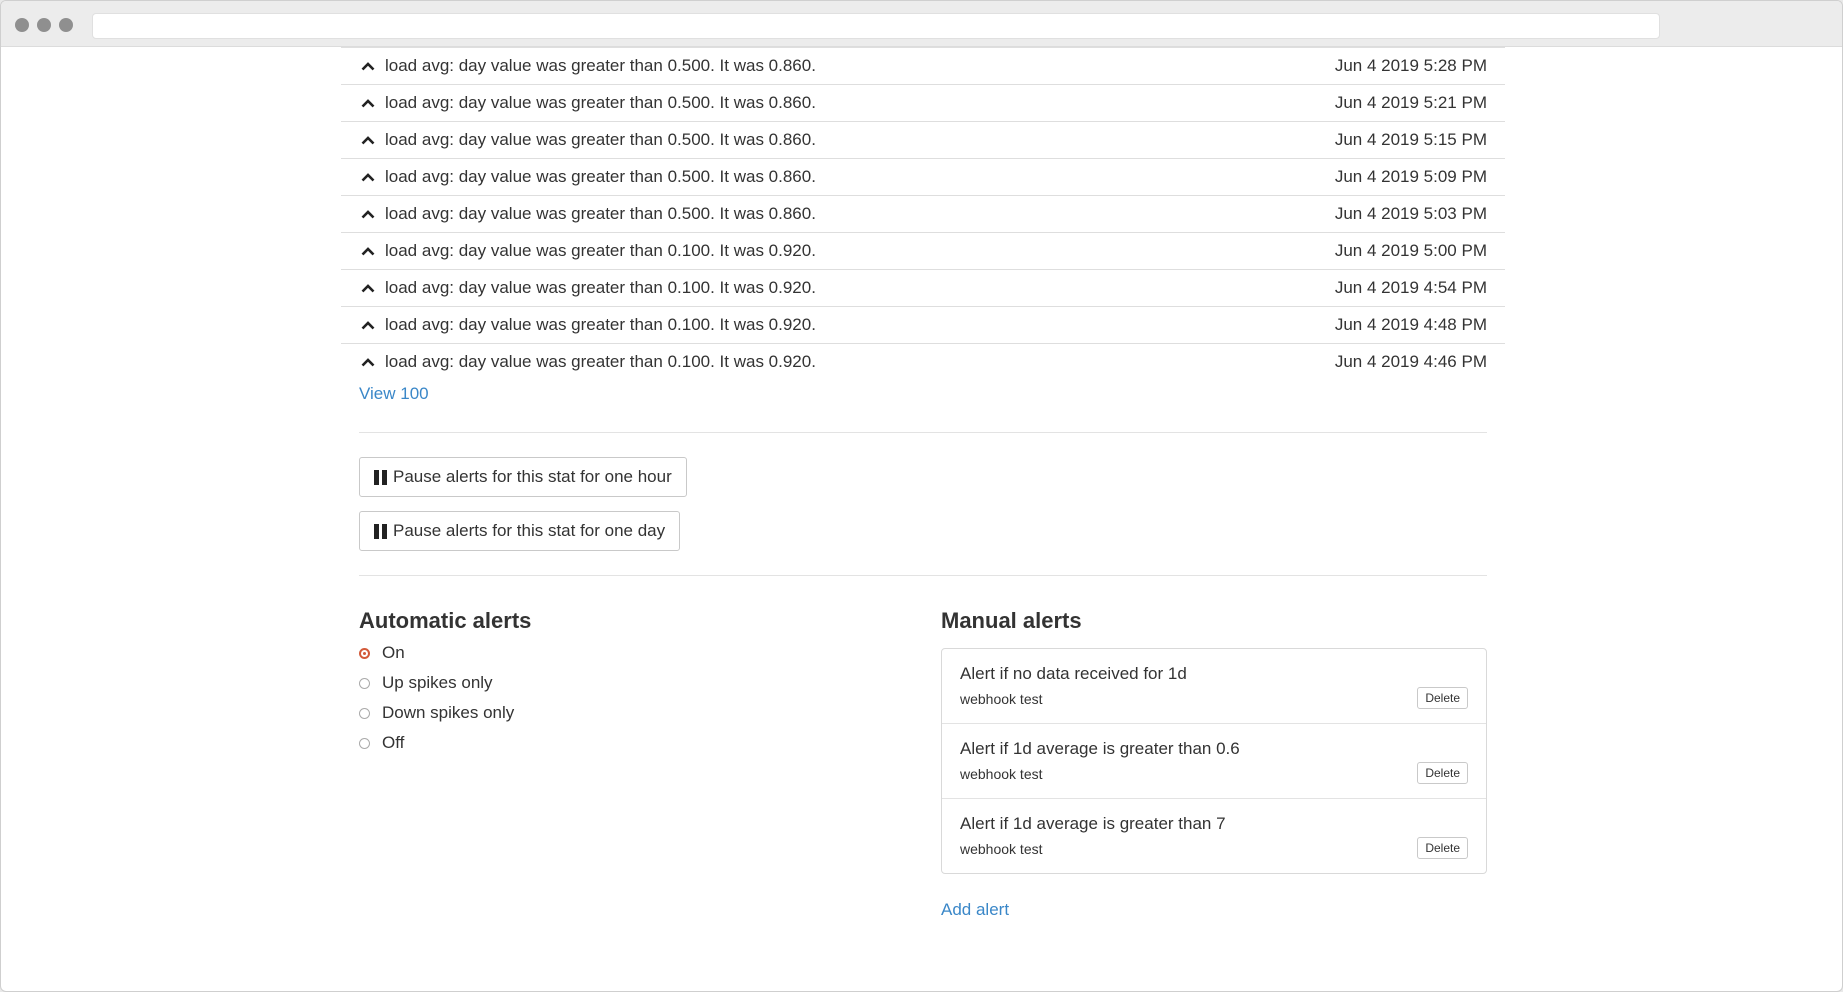 This screenshot has height=992, width=1843. Describe the element at coordinates (1073, 673) in the screenshot. I see `manual-alert-title: Alert if no data received for 1d` at that location.